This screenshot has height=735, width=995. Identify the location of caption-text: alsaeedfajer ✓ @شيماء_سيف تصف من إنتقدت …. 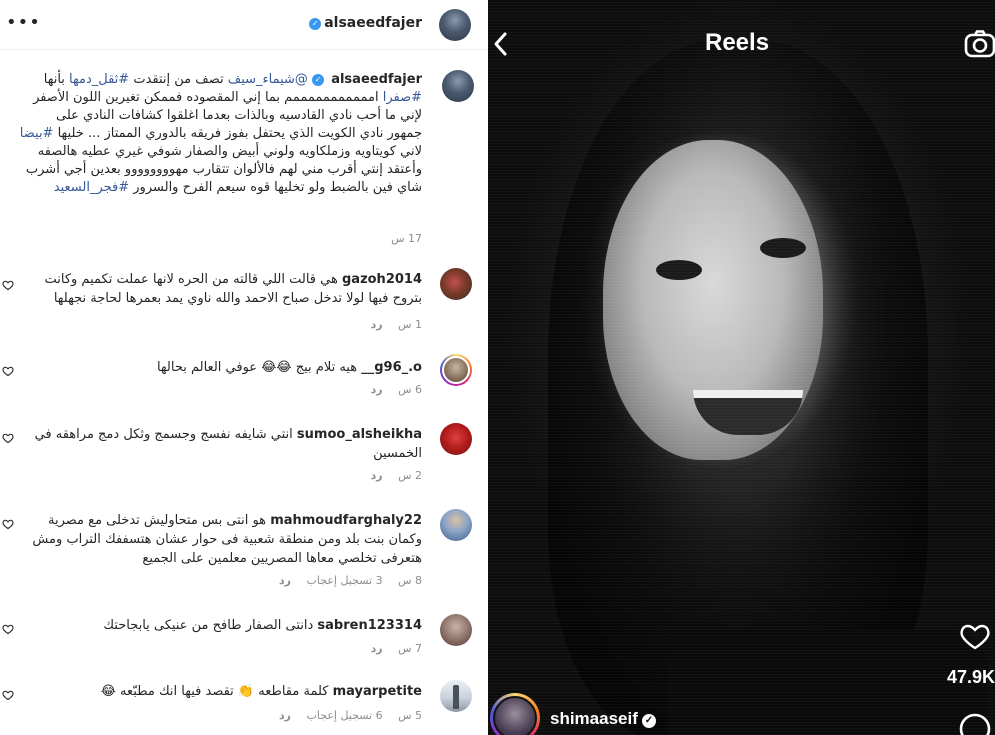
(220, 134).